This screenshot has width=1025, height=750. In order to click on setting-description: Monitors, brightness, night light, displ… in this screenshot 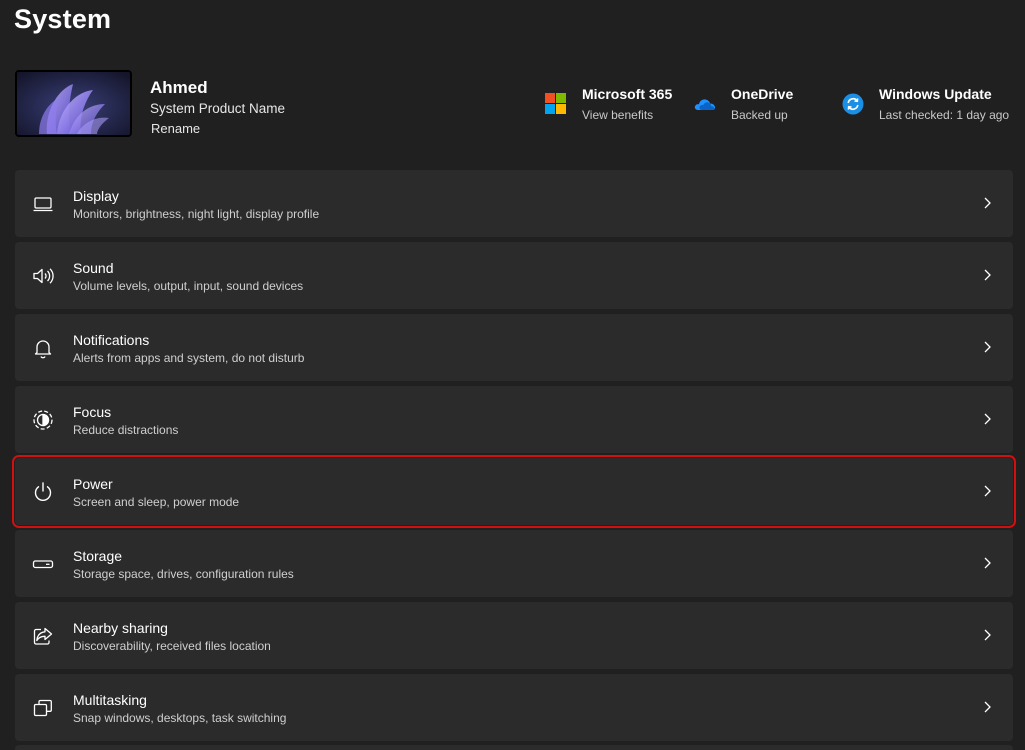, I will do `click(196, 214)`.